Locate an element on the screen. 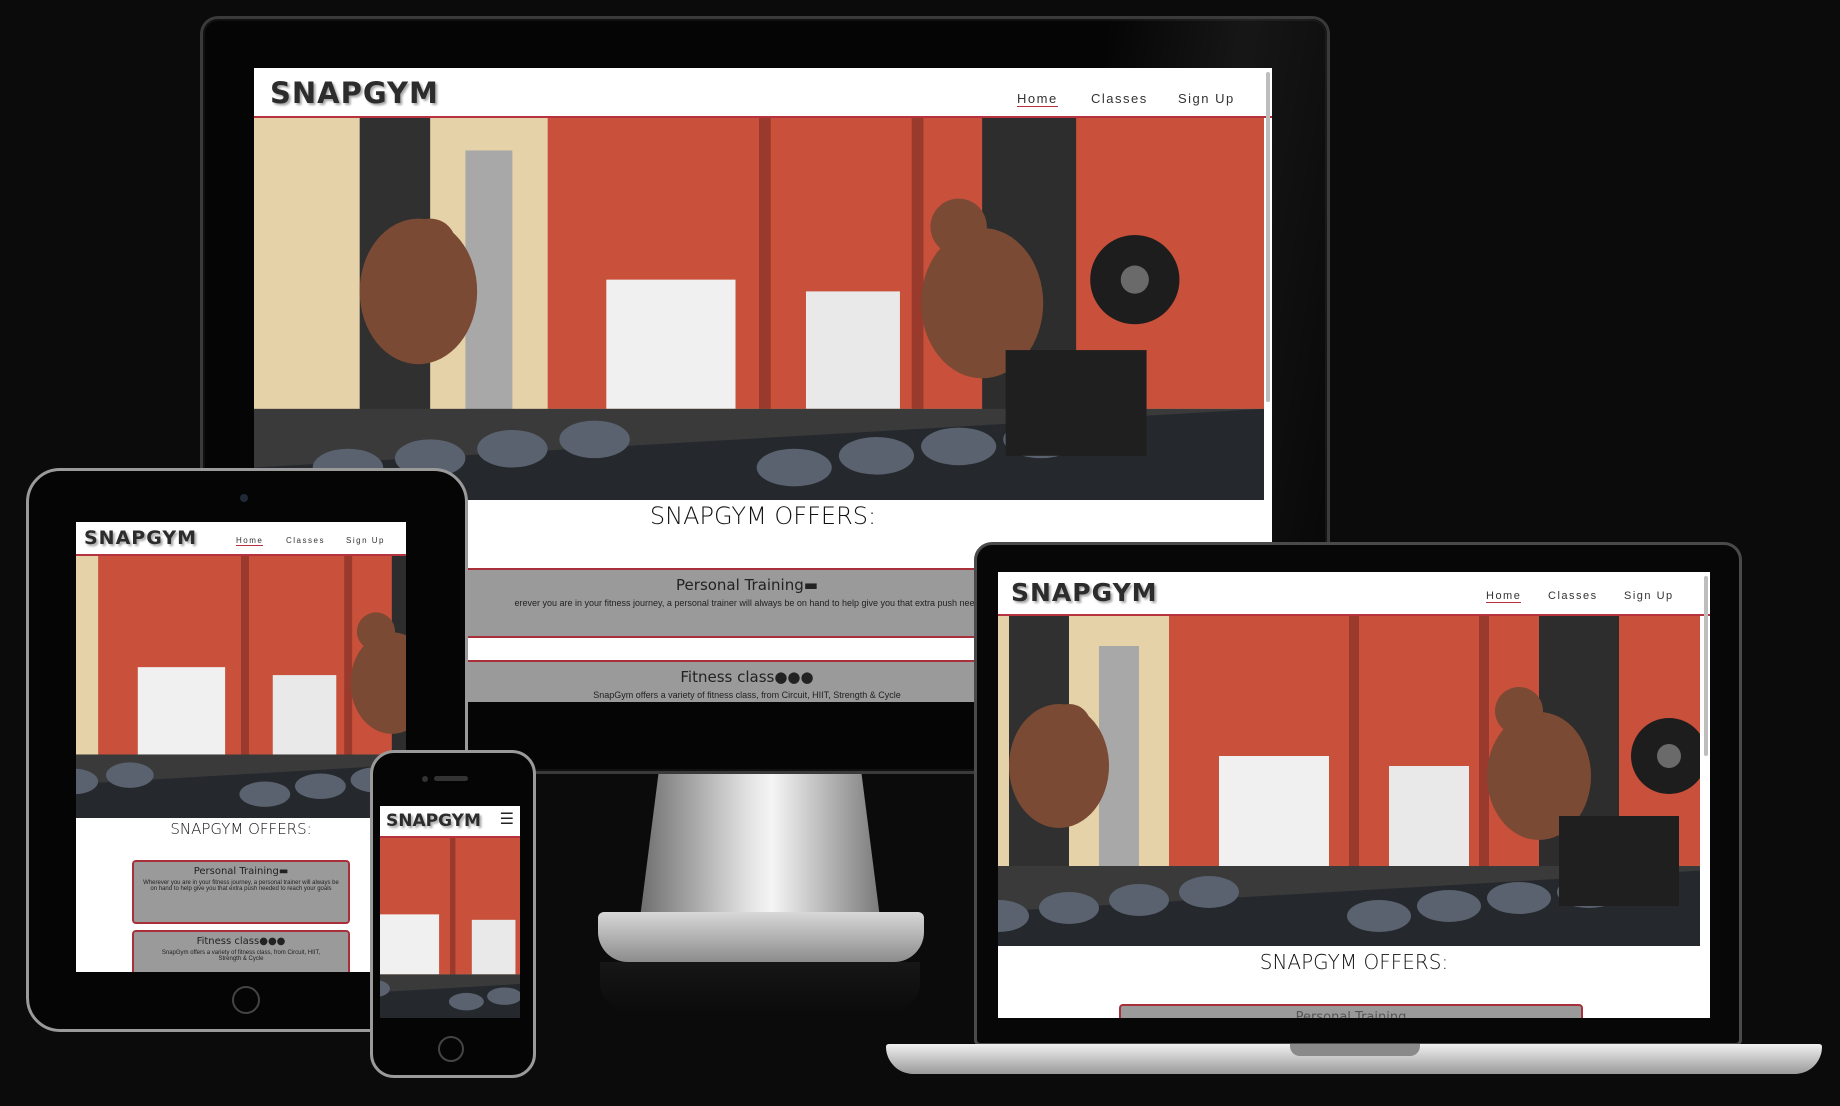 The width and height of the screenshot is (1840, 1106). monitor-base-shadow is located at coordinates (760, 987).